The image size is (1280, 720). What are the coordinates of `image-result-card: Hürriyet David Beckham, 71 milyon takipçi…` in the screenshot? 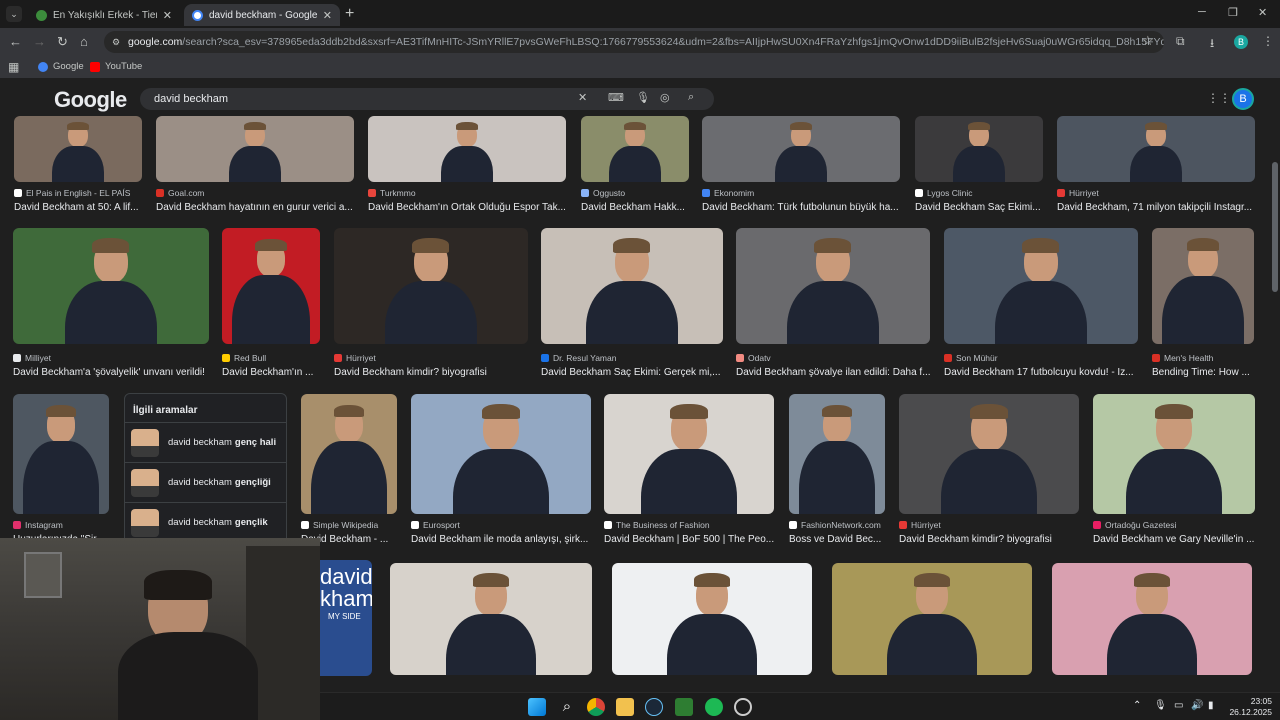 It's located at (1156, 166).